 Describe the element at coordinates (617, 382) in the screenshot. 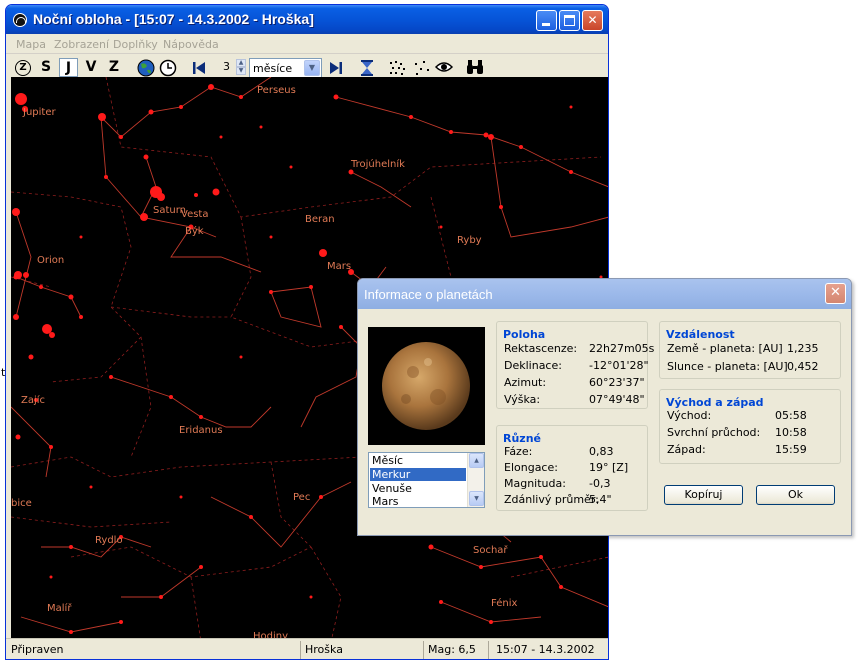

I see `poloha-value: 60°23'37"` at that location.